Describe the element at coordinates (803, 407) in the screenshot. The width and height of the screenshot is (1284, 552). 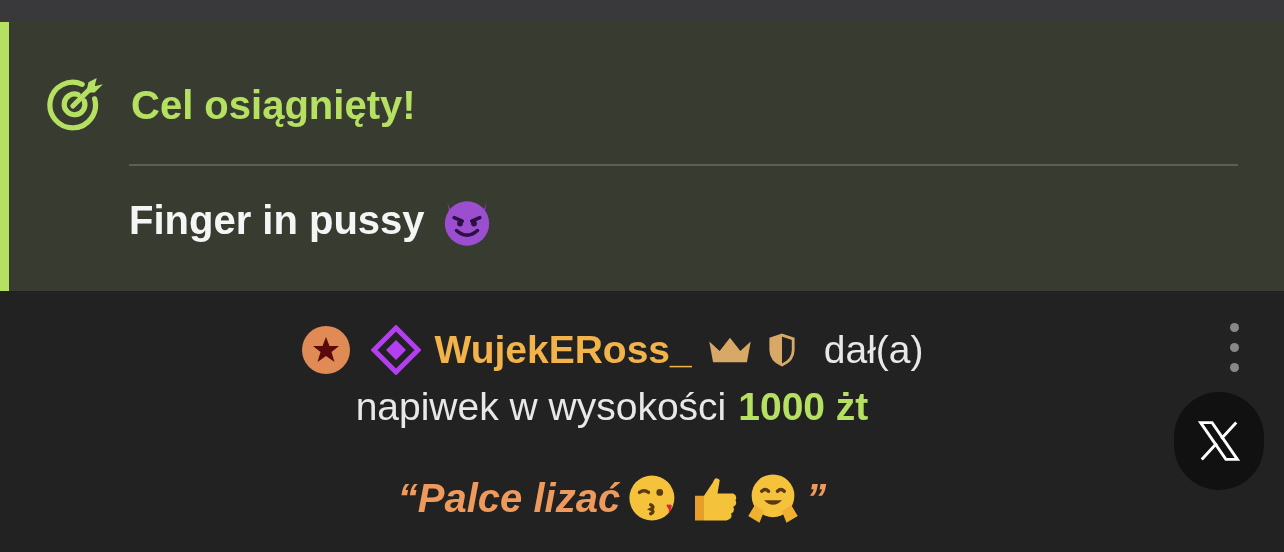
I see `tip-amount: 1000 żt` at that location.